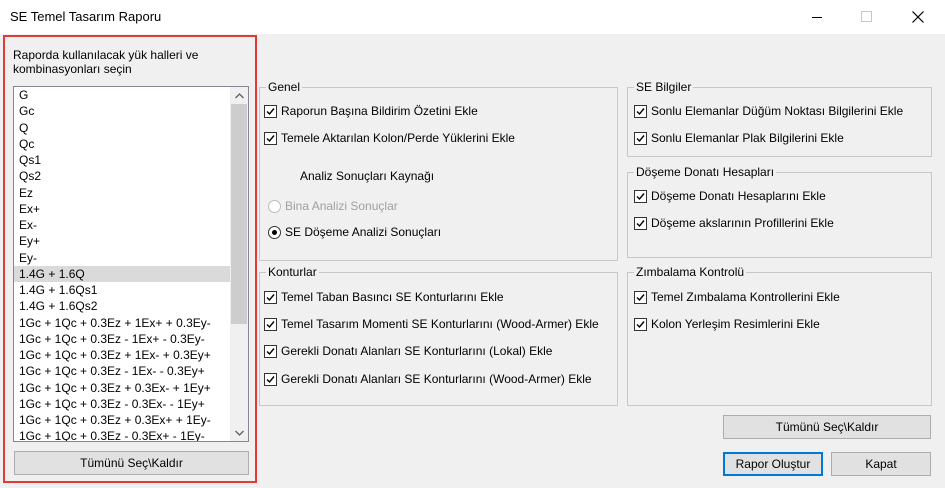 The height and width of the screenshot is (488, 945). What do you see at coordinates (122, 434) in the screenshot?
I see `list-item: 1Gc + 1Qc + 0.3Ez - 0.3Ex+ - 1Ey-` at bounding box center [122, 434].